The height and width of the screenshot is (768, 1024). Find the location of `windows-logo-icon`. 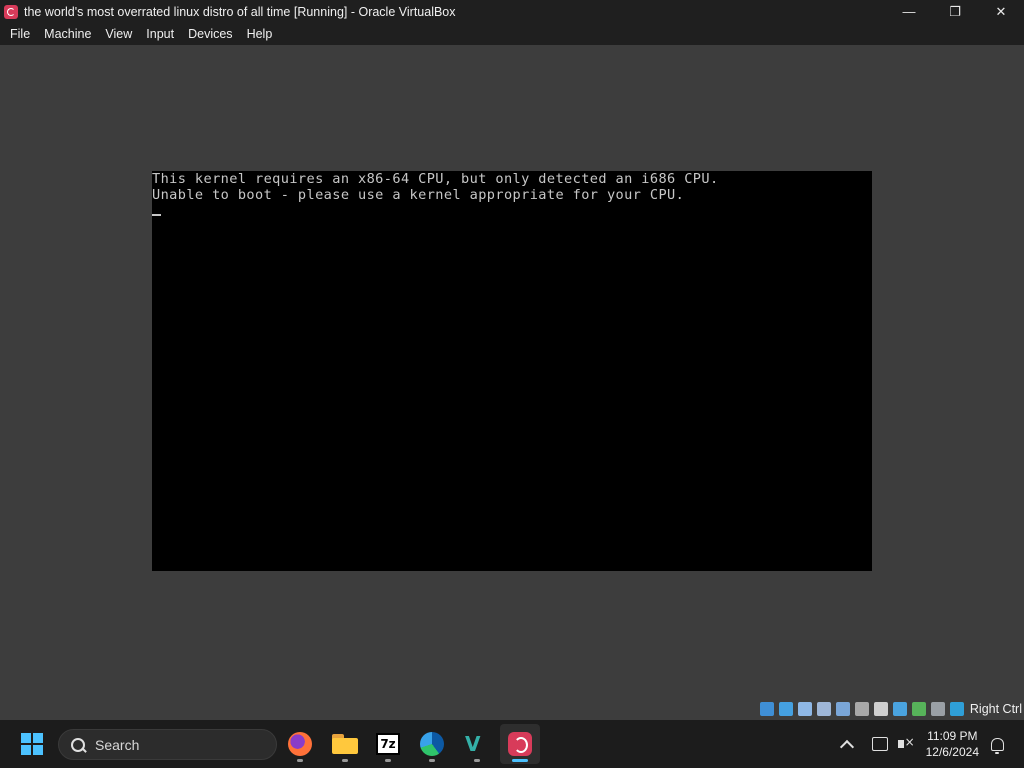

windows-logo-icon is located at coordinates (26, 738).